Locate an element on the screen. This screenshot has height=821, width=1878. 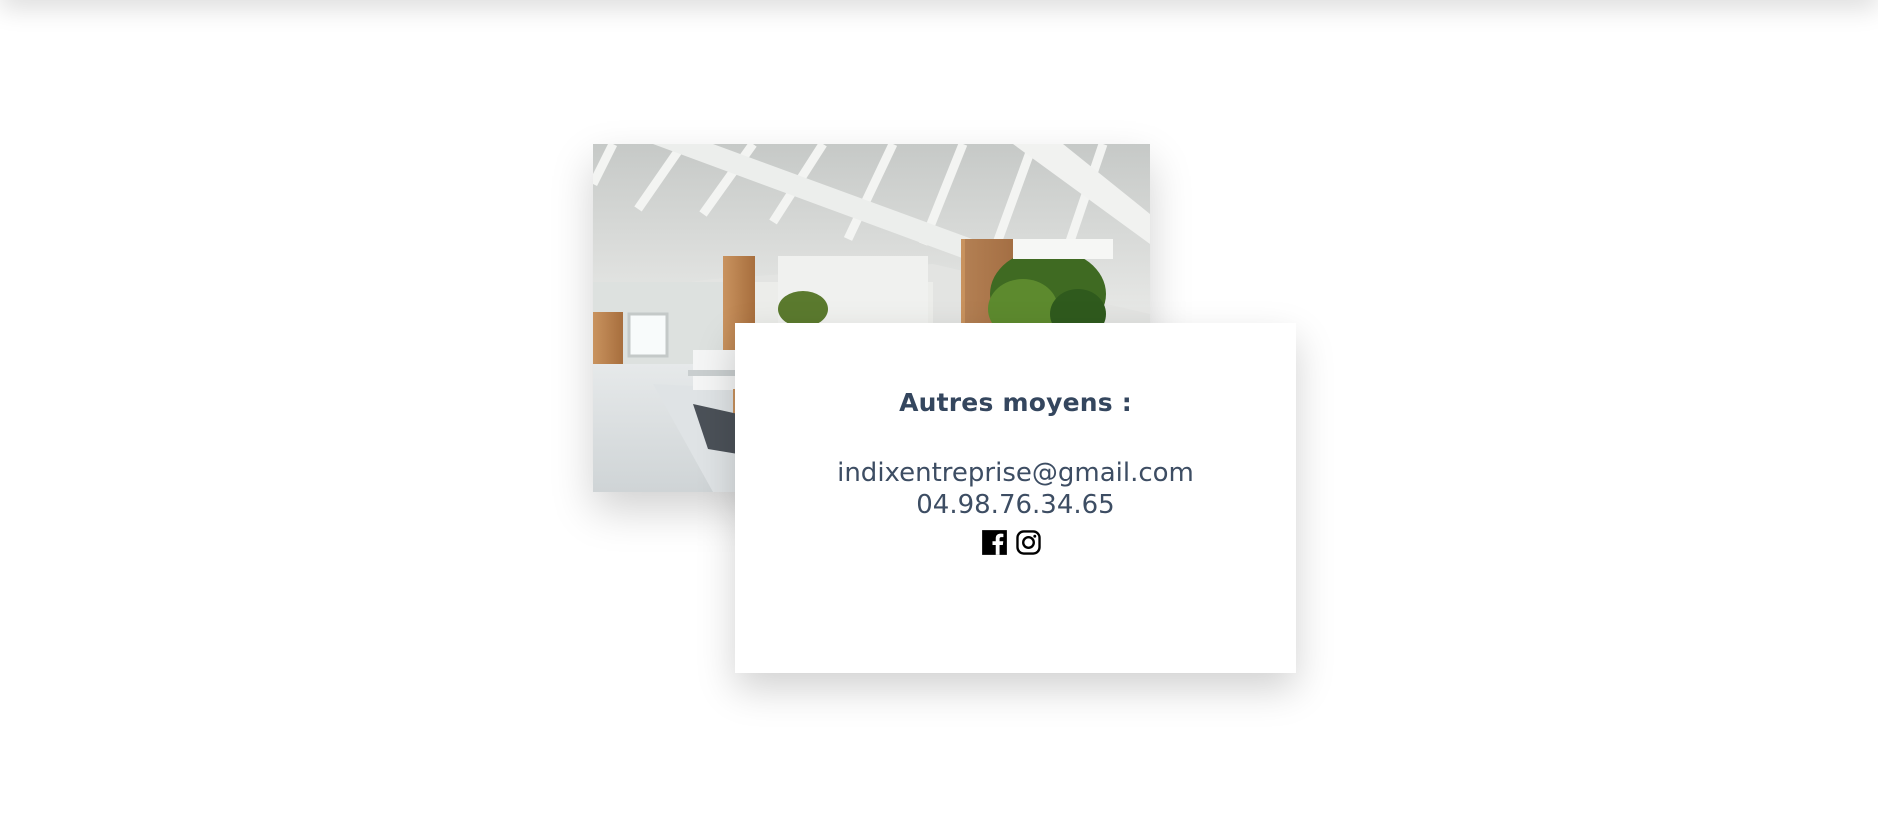
contact-phone: 04.98.76.34.65 is located at coordinates (1015, 505).